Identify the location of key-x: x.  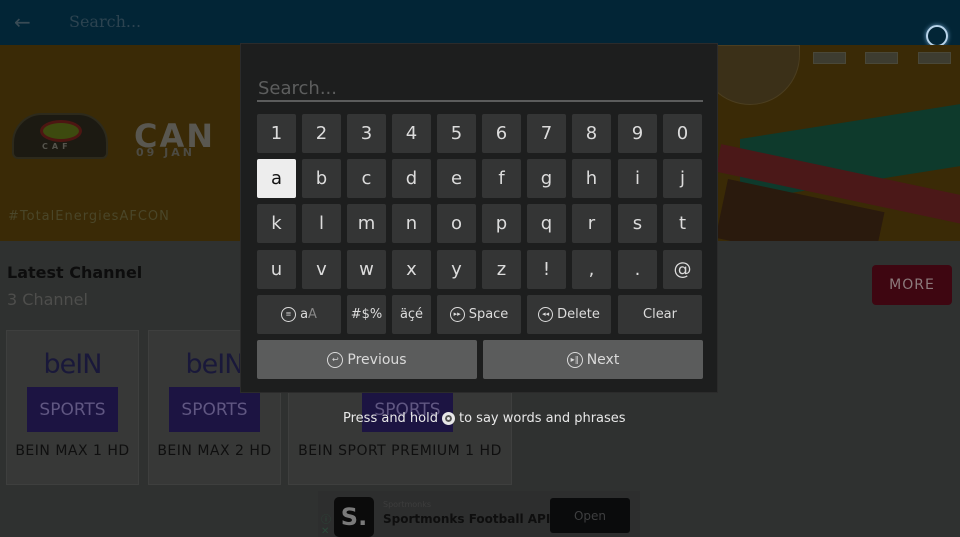
(411, 269).